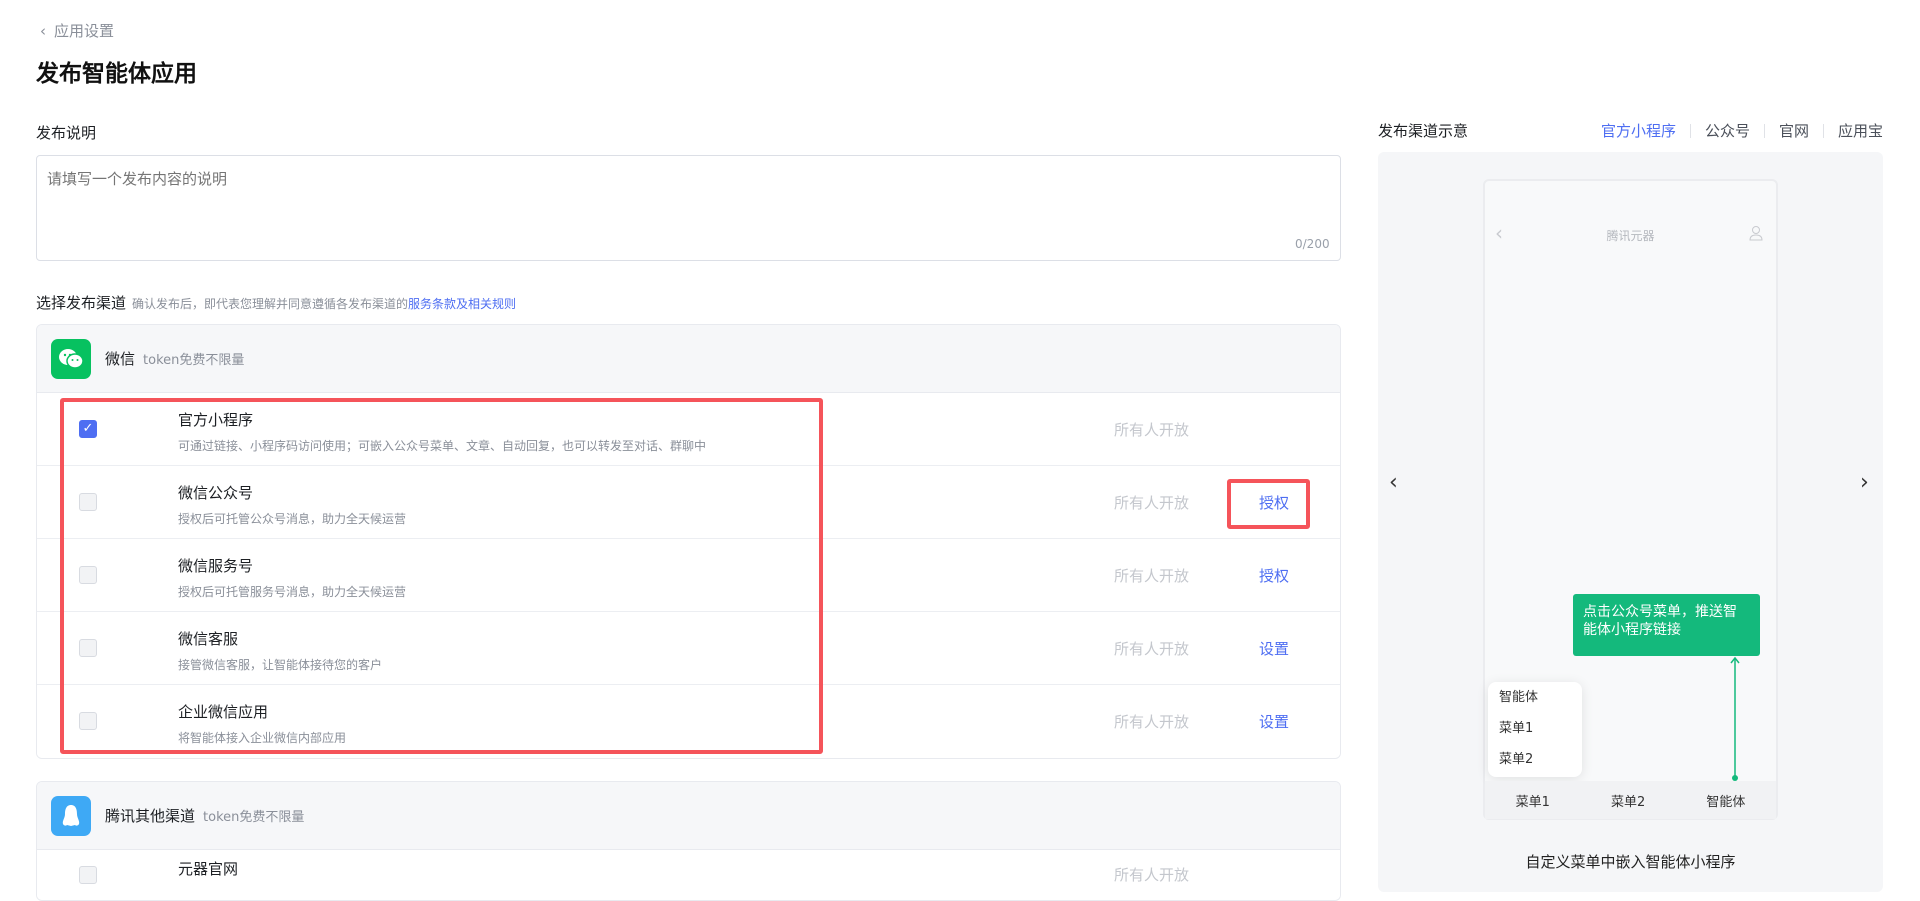  I want to click on description-label: 发布说明, so click(66, 133).